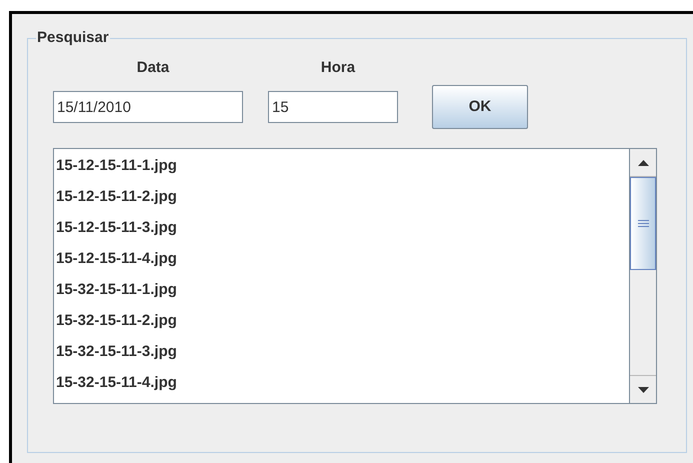 This screenshot has width=693, height=463. Describe the element at coordinates (342, 259) in the screenshot. I see `list-item: 15-12-15-11-4.jpg` at that location.